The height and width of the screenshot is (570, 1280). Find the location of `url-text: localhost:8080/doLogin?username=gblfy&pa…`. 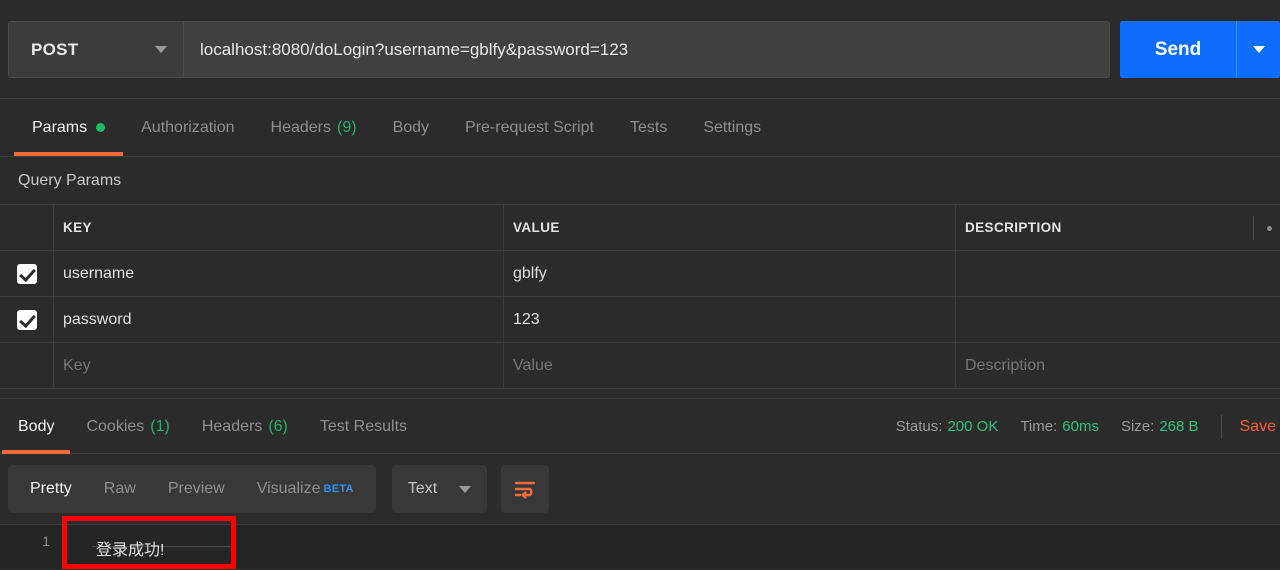

url-text: localhost:8080/doLogin?username=gblfy&pa… is located at coordinates (414, 49).